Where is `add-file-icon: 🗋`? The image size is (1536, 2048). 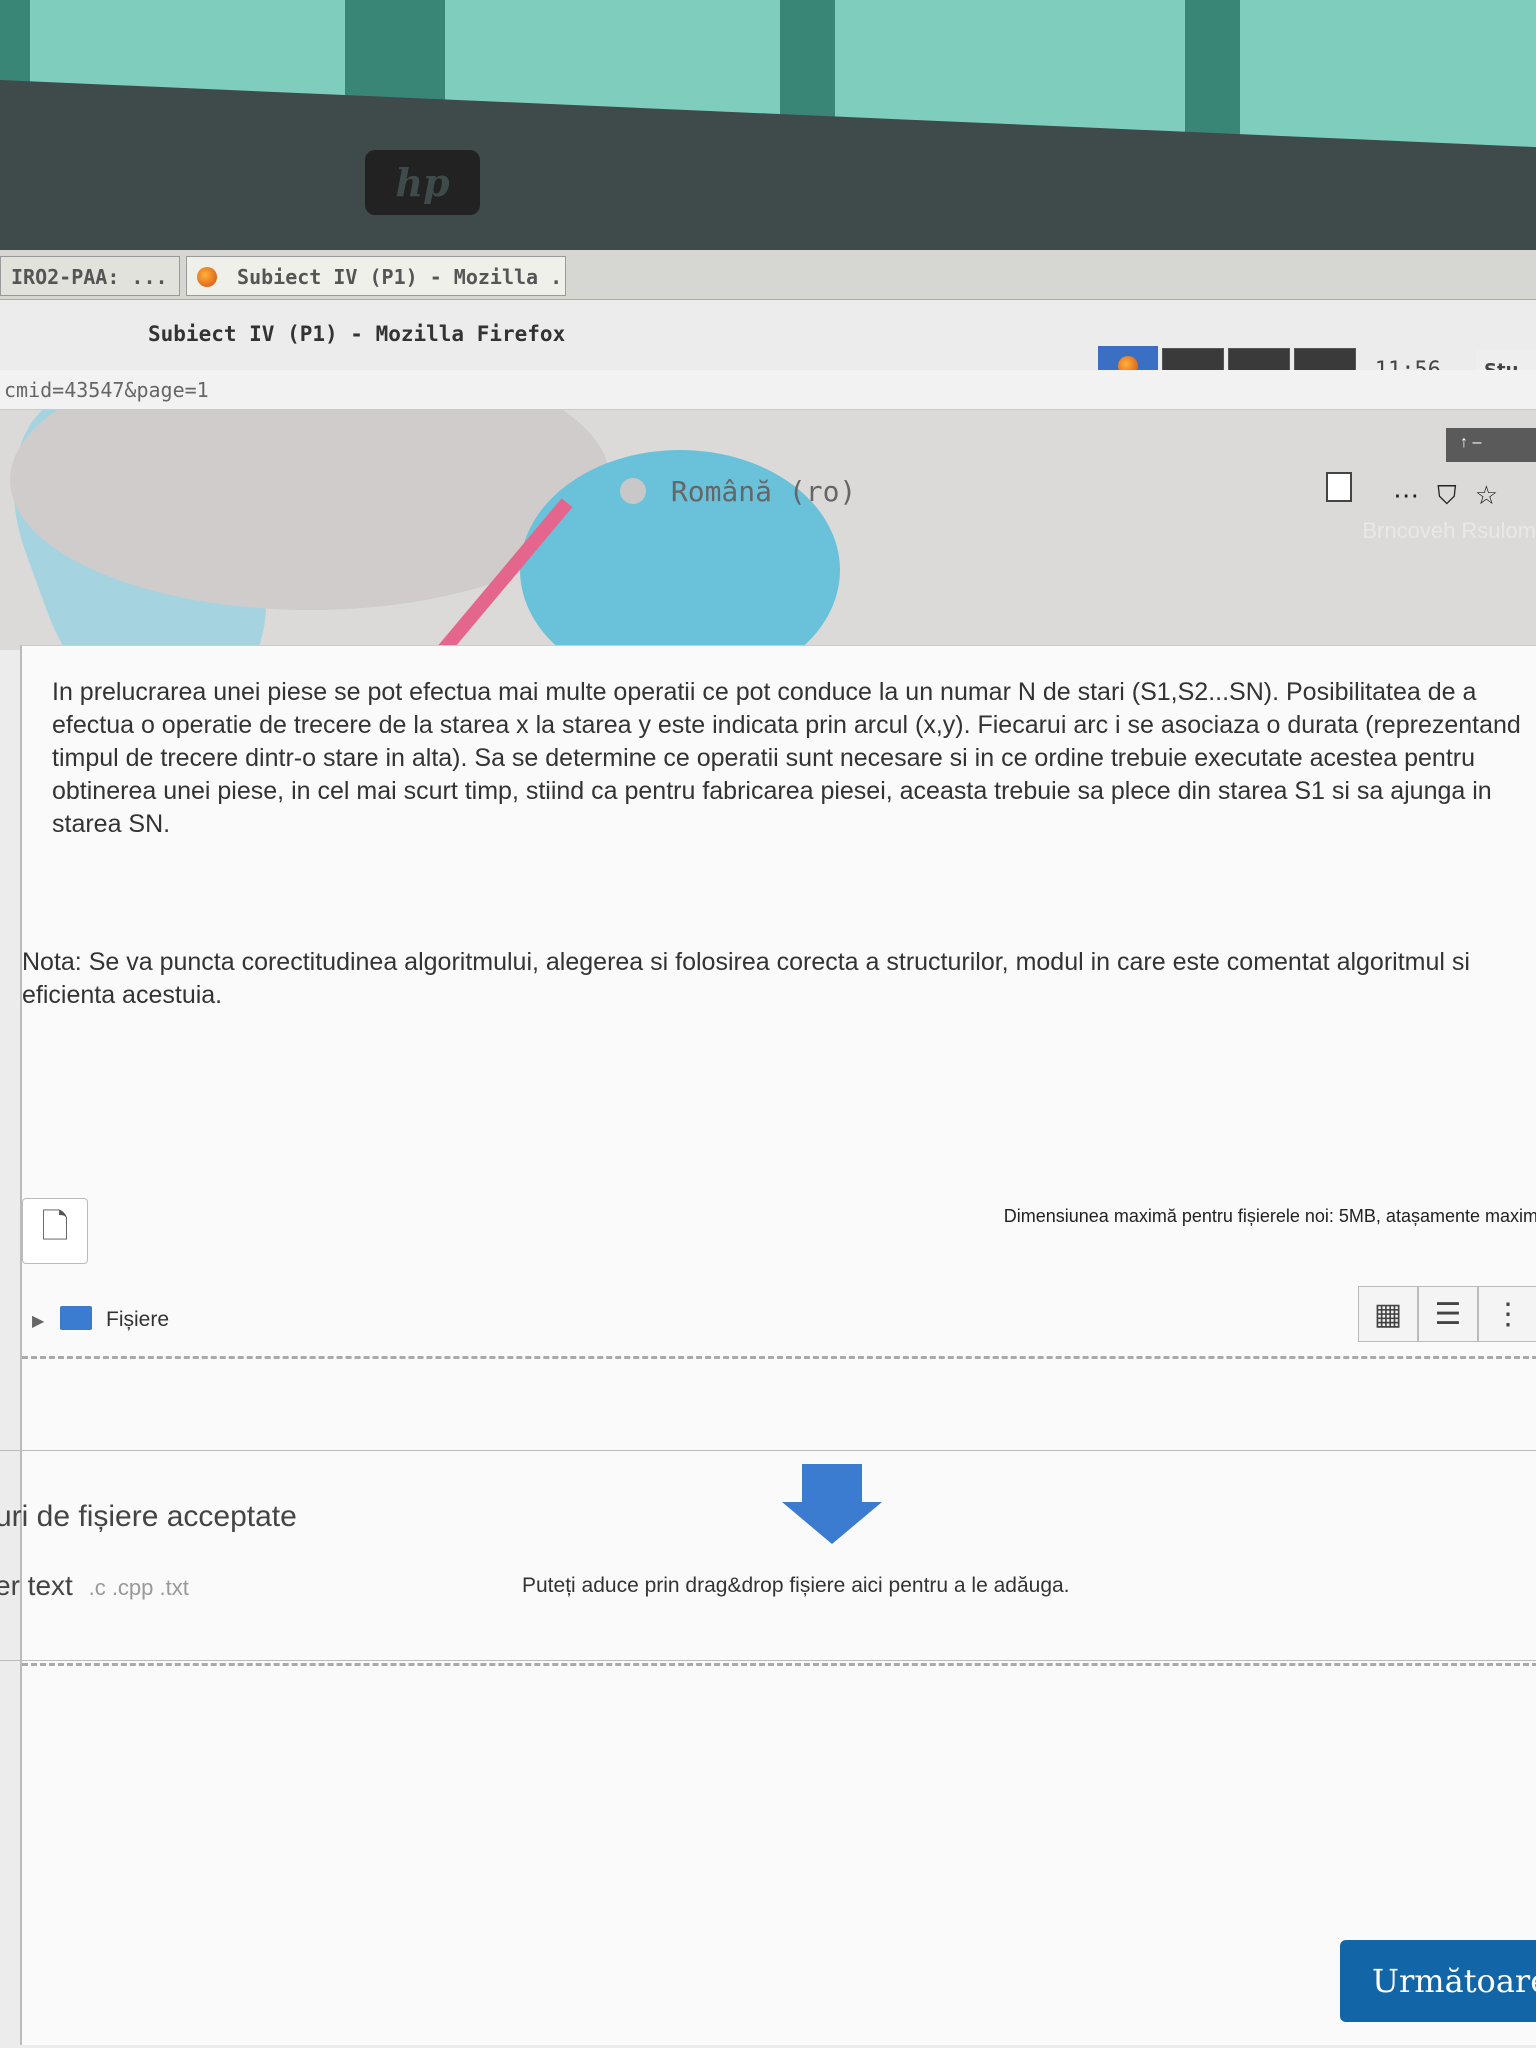 add-file-icon: 🗋 is located at coordinates (55, 1226).